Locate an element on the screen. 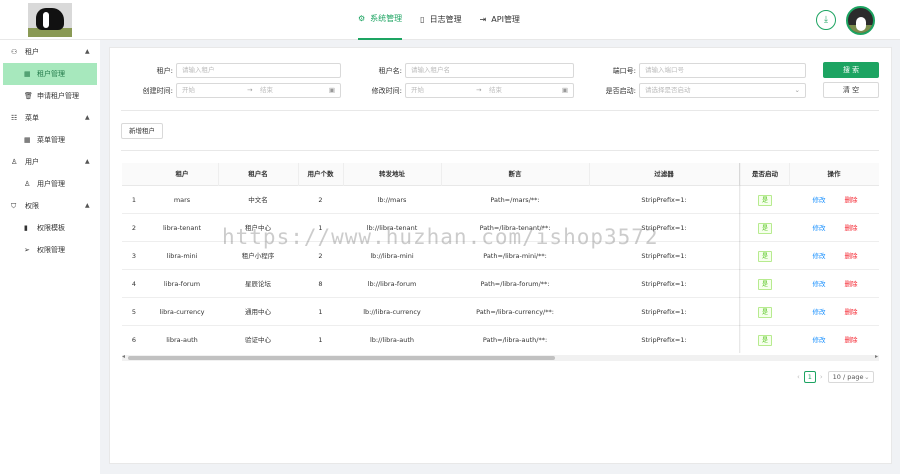 This screenshot has width=900, height=474. sidebar-item-permission-template: ▮ 权限模板 is located at coordinates (50, 228).